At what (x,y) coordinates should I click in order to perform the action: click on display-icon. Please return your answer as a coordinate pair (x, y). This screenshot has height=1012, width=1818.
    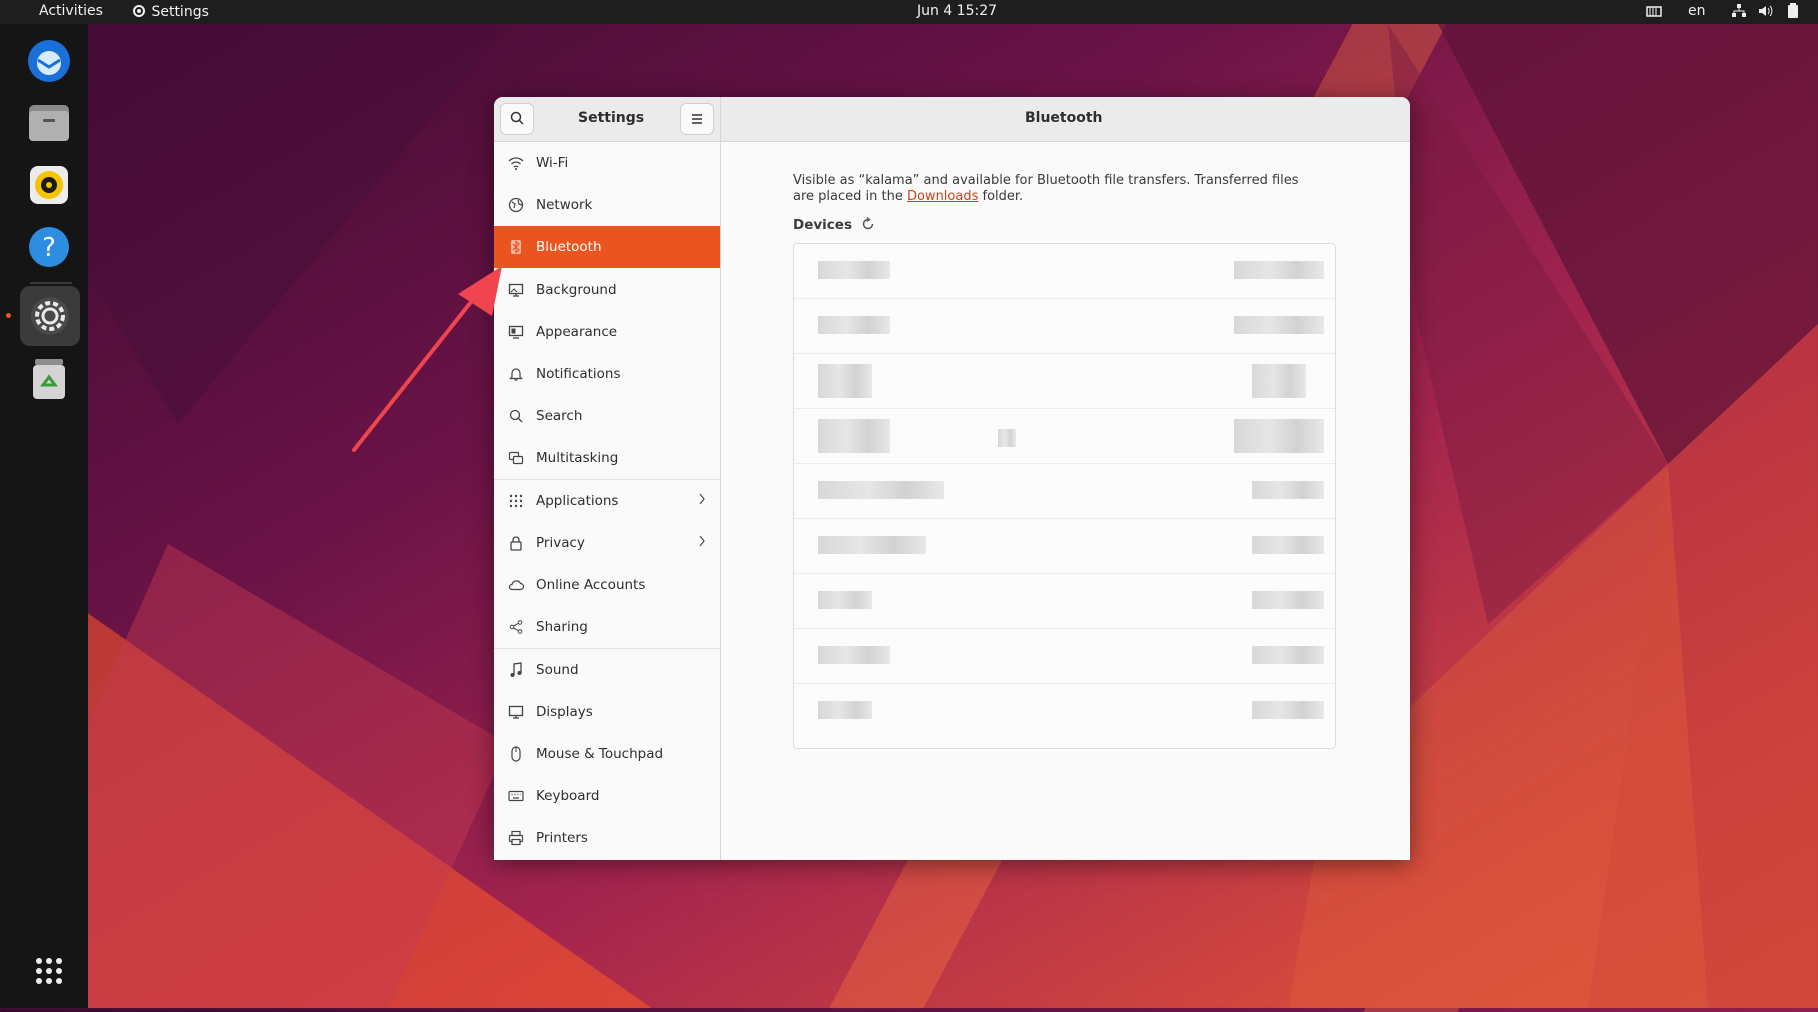
    Looking at the image, I should click on (516, 712).